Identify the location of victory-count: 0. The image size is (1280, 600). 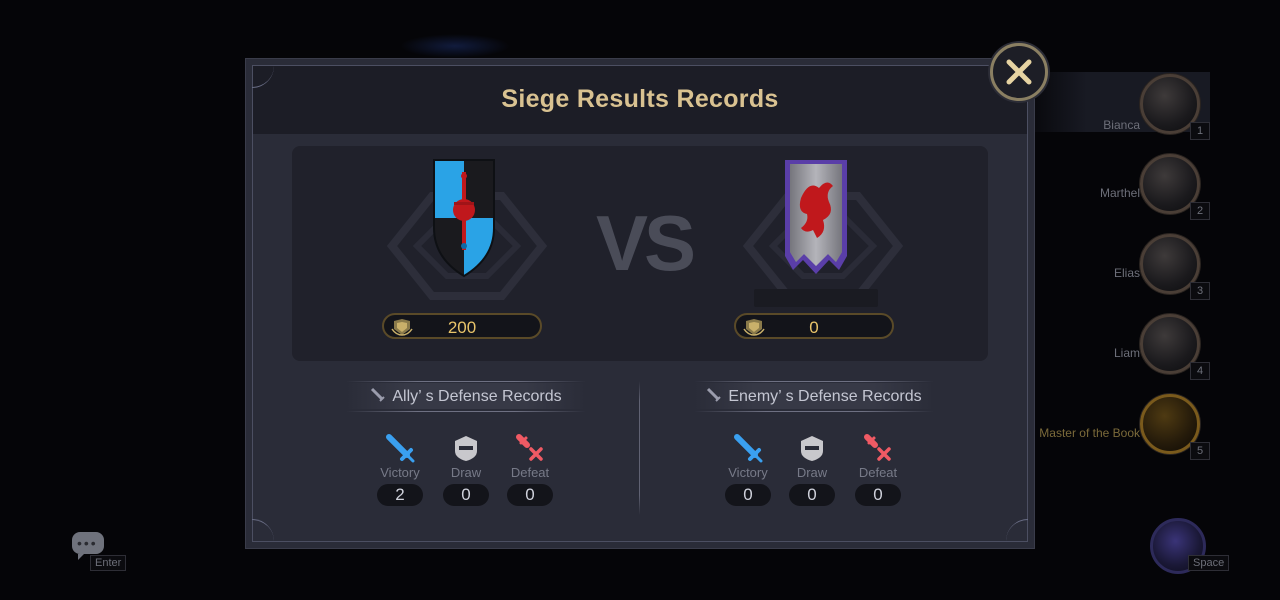
(748, 495).